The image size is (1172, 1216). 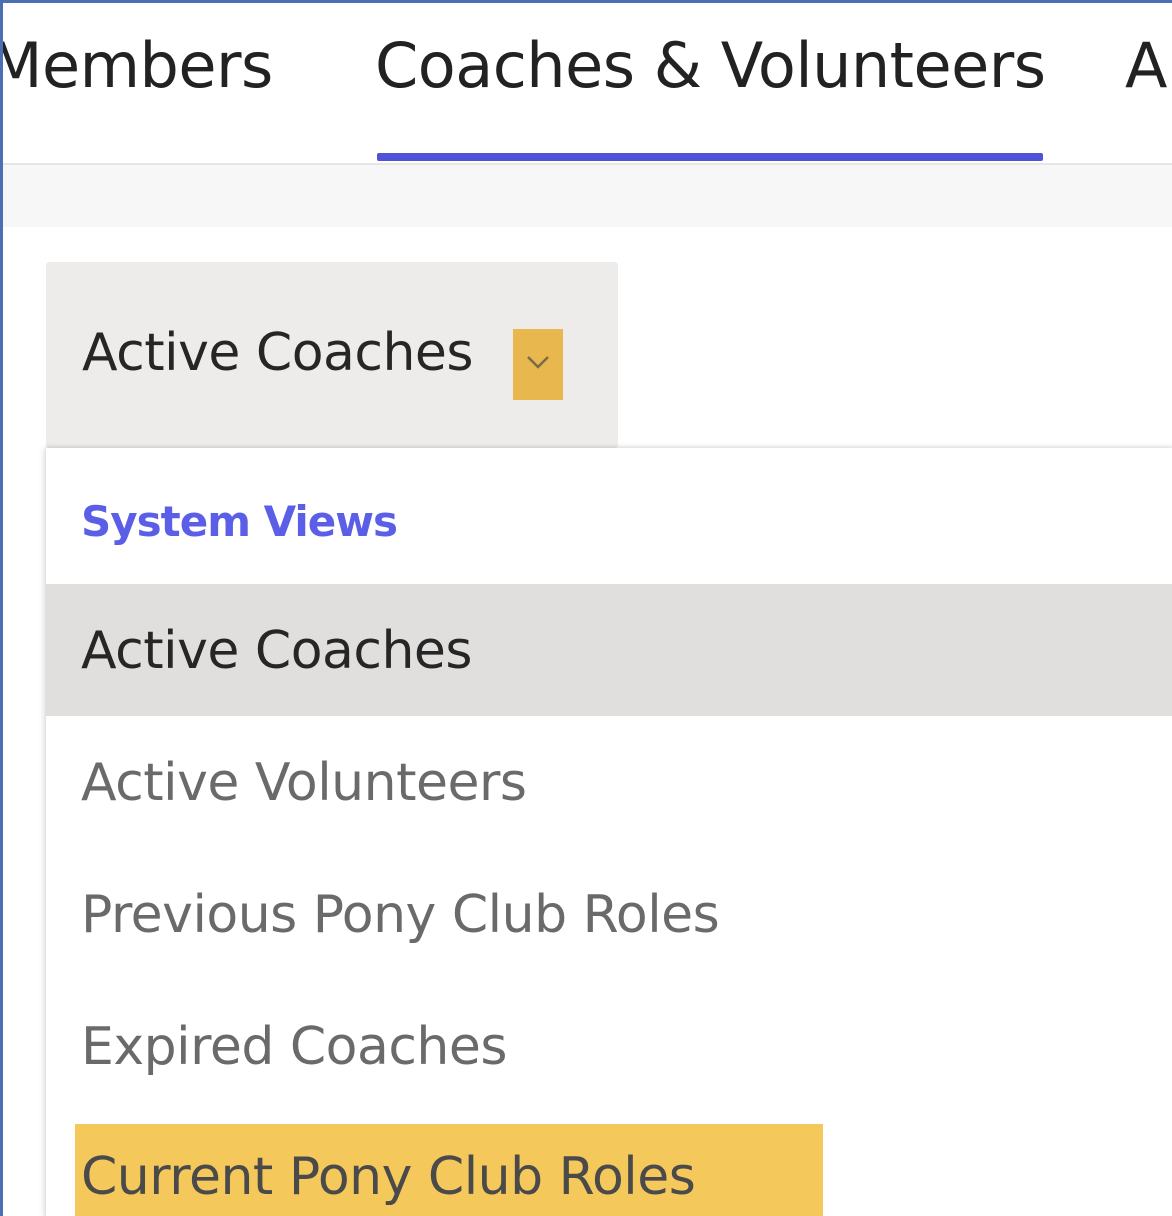 I want to click on menu-item-active-coaches: Active Coaches, so click(x=609, y=650).